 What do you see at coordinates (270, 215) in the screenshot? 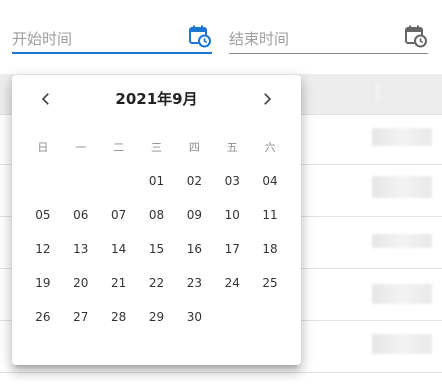
I see `day-cell: 11` at bounding box center [270, 215].